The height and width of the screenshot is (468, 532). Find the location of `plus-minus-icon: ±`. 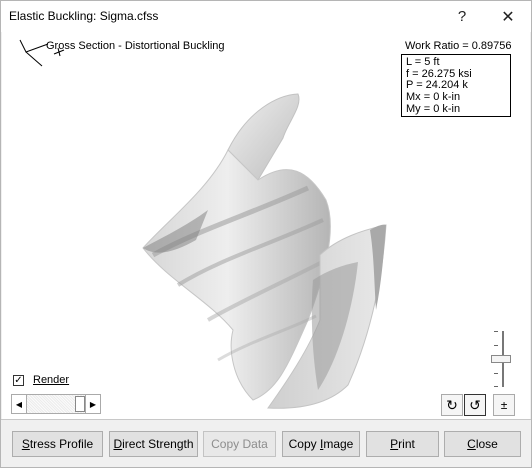

plus-minus-icon: ± is located at coordinates (504, 405).